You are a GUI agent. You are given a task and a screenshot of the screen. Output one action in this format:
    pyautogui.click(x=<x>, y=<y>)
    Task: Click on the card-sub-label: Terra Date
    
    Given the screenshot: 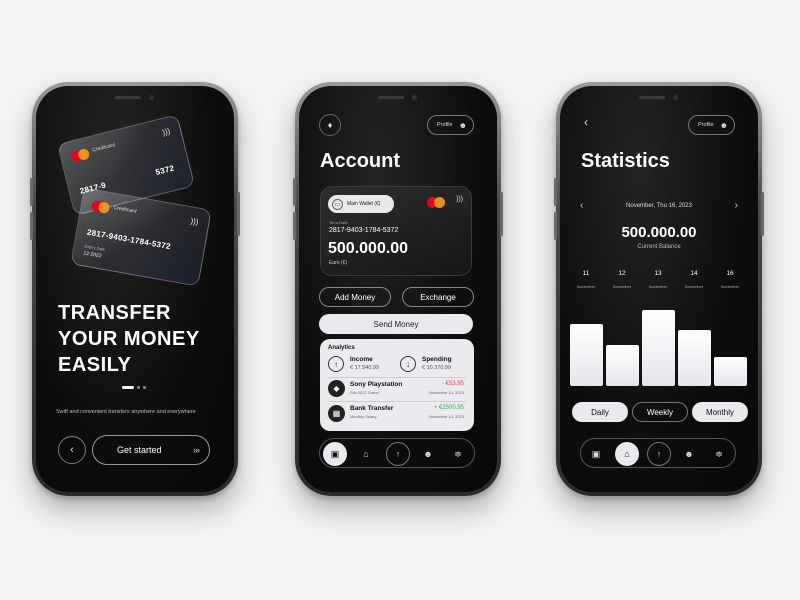 What is the action you would take?
    pyautogui.click(x=338, y=222)
    